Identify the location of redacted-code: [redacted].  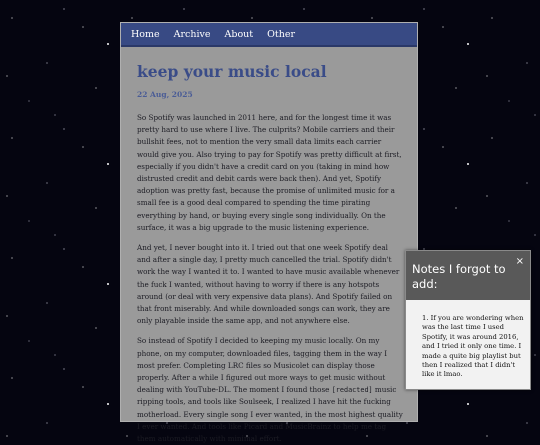
(352, 390).